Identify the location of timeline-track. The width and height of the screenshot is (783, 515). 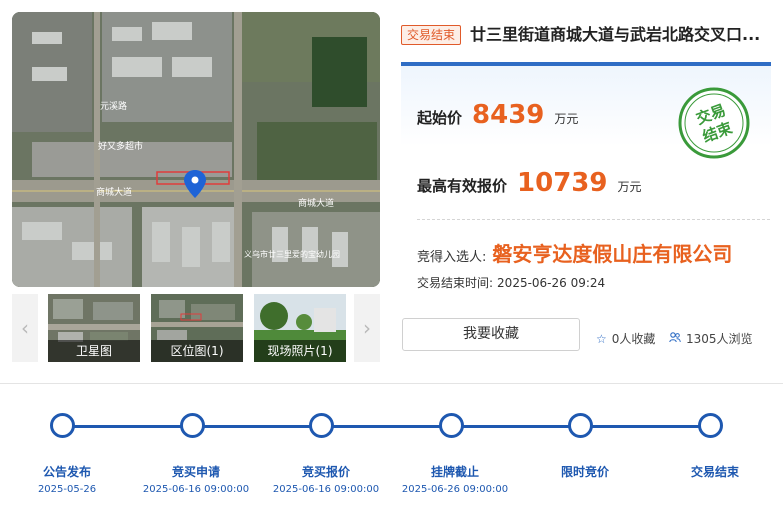
(387, 426).